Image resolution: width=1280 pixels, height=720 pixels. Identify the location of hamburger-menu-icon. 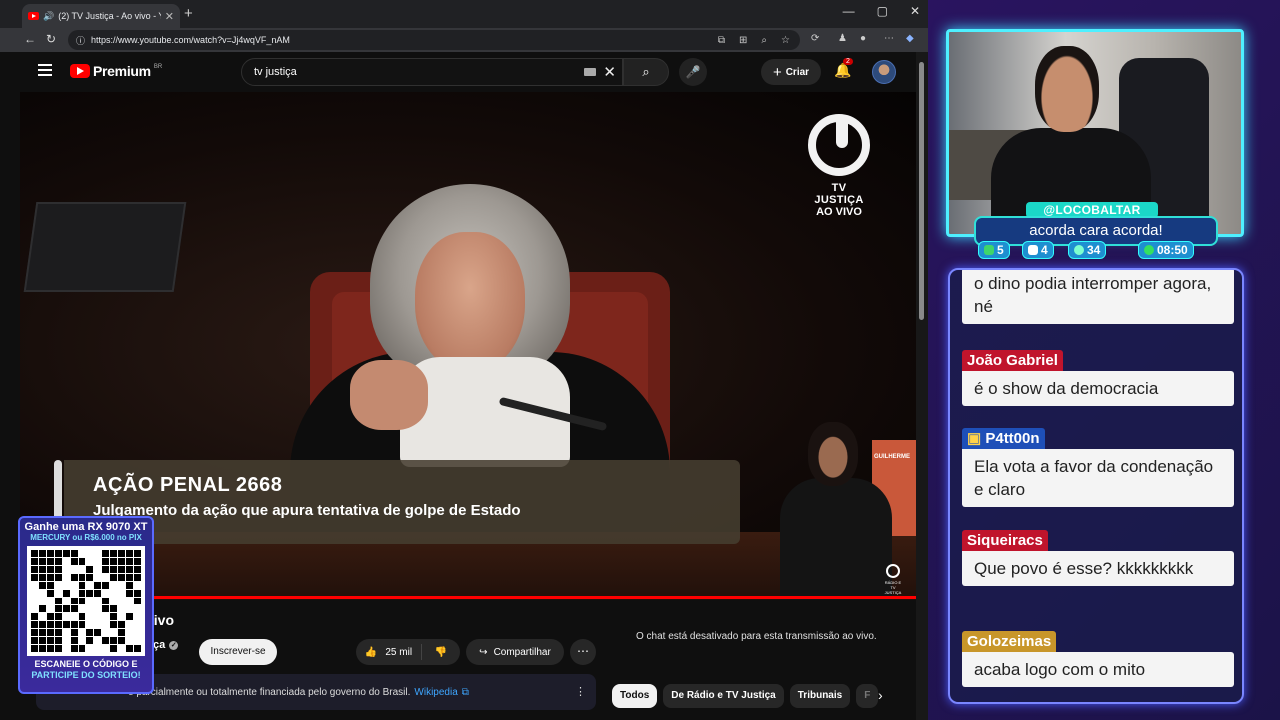
(45, 71).